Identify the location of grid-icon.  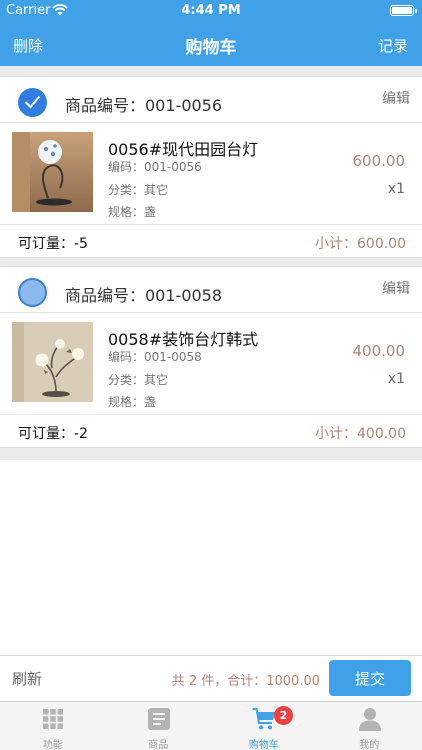
(53, 719).